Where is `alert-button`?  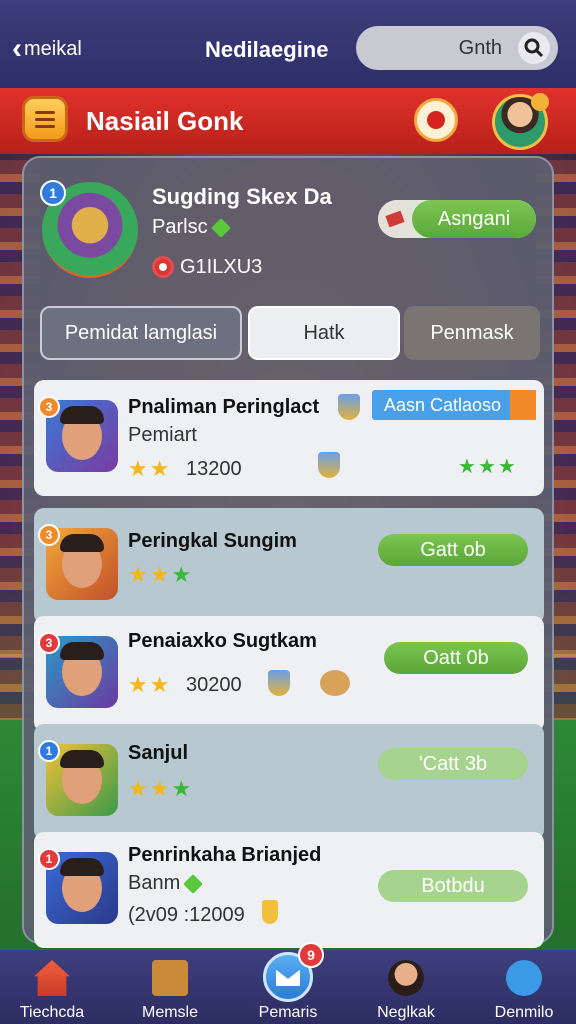 alert-button is located at coordinates (436, 120).